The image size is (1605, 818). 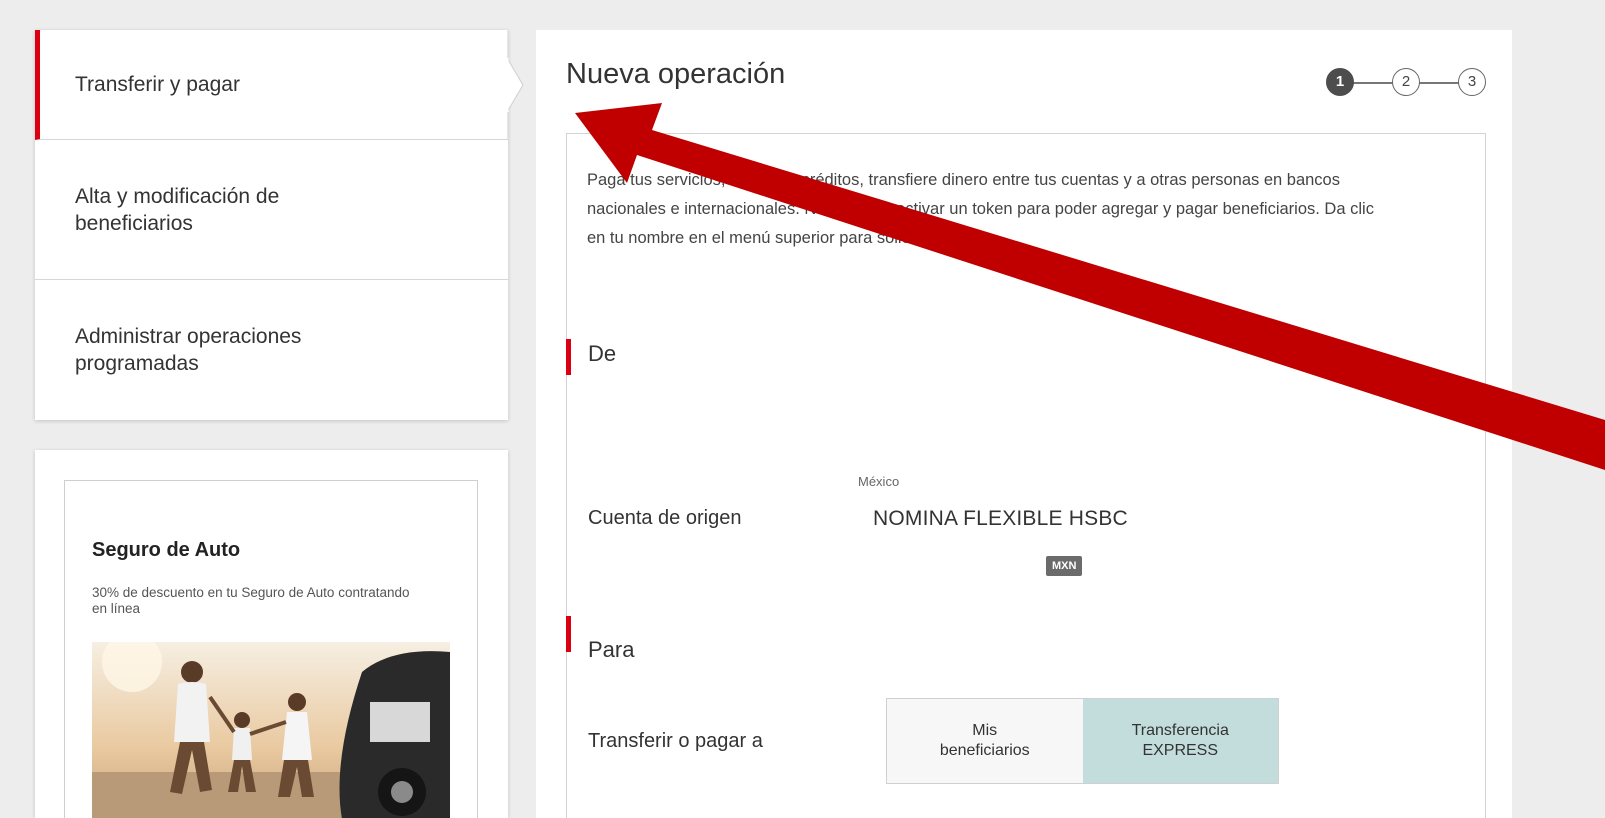 I want to click on nav-item-alta-beneficiarios: Alta y modificación de beneficiarios, so click(x=271, y=210).